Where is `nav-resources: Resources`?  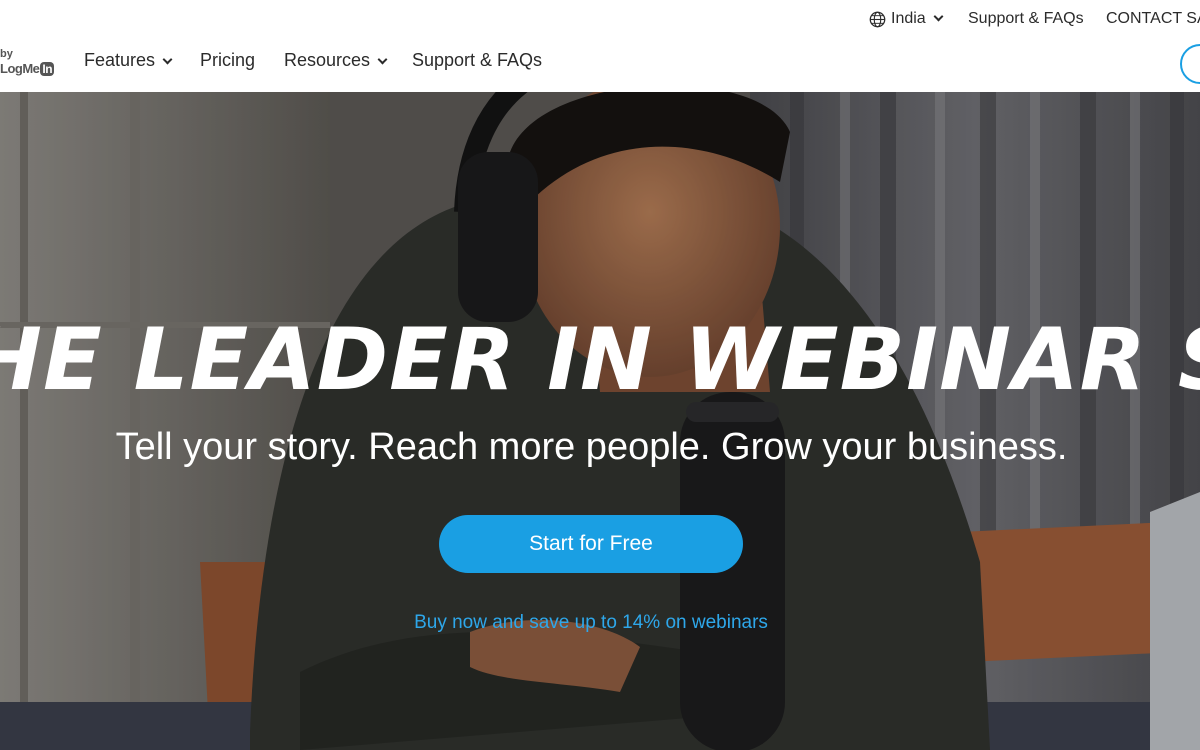
nav-resources: Resources is located at coordinates (336, 60).